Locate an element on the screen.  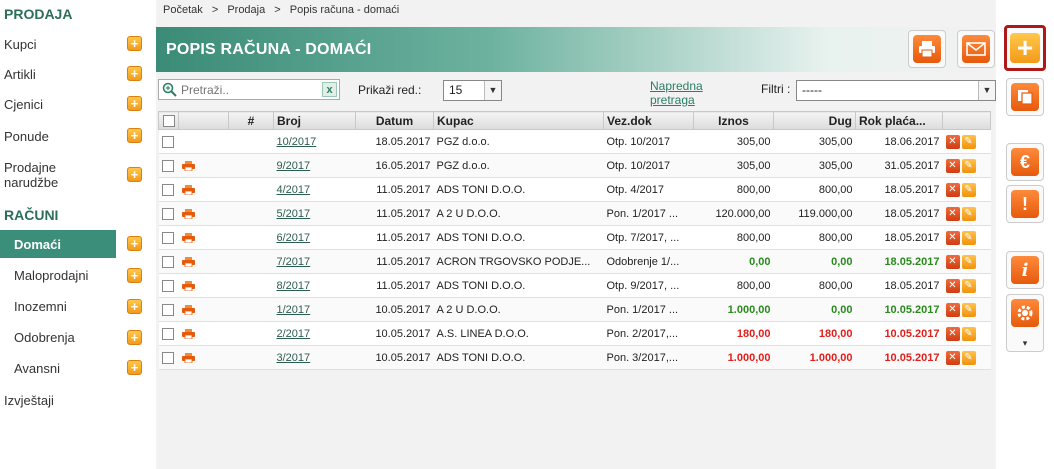
row-broj: 6/2017 is located at coordinates (314, 237).